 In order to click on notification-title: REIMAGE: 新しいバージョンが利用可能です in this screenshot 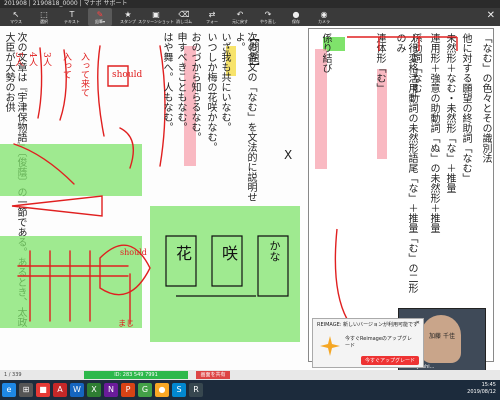, I will do `click(367, 325)`.